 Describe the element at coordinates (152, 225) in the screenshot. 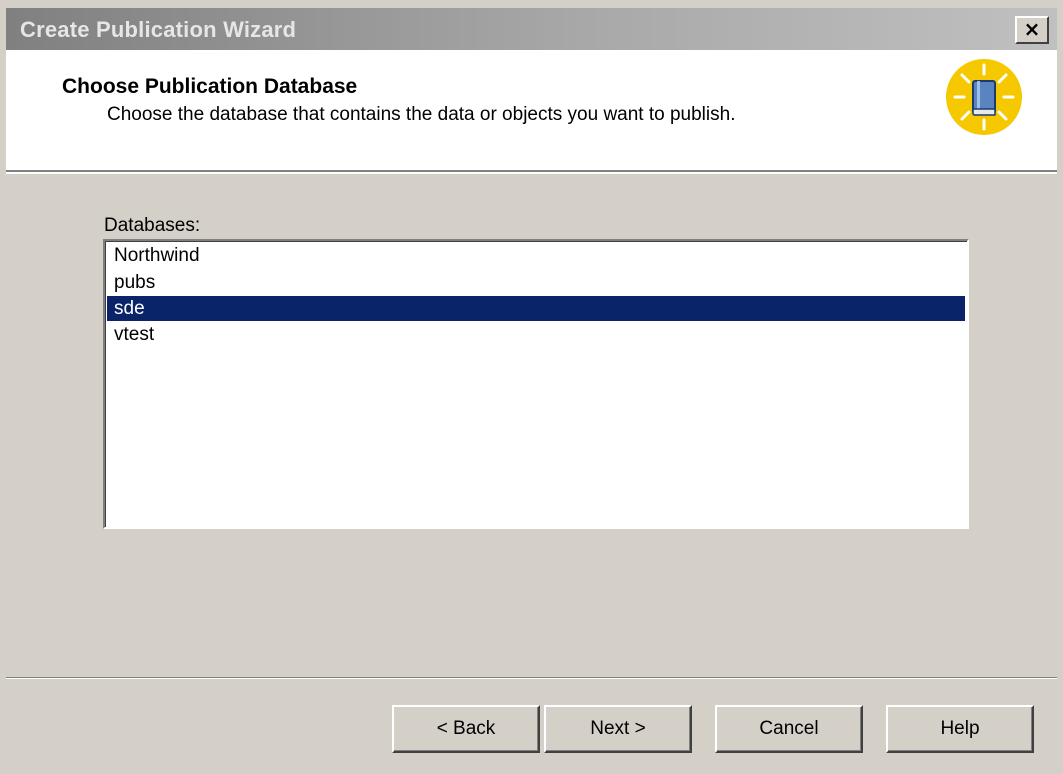

I see `databases-label: Databases:` at that location.